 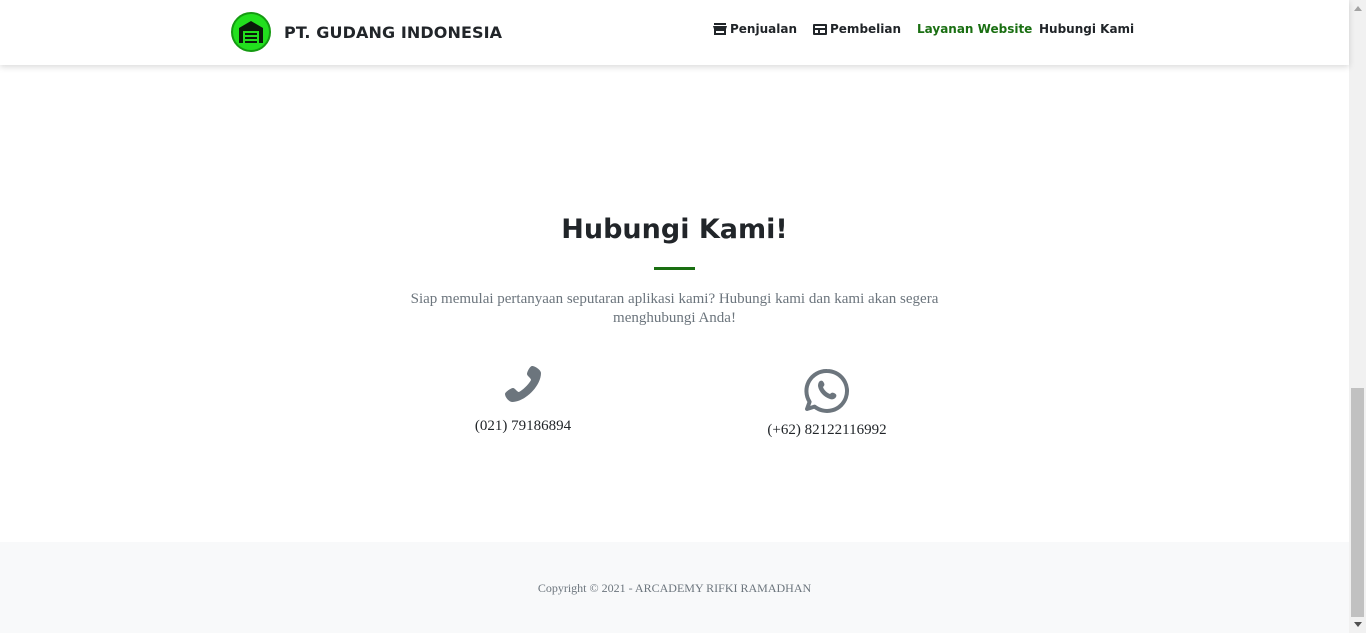 I want to click on contact-phone: (021) 79186894, so click(x=523, y=399).